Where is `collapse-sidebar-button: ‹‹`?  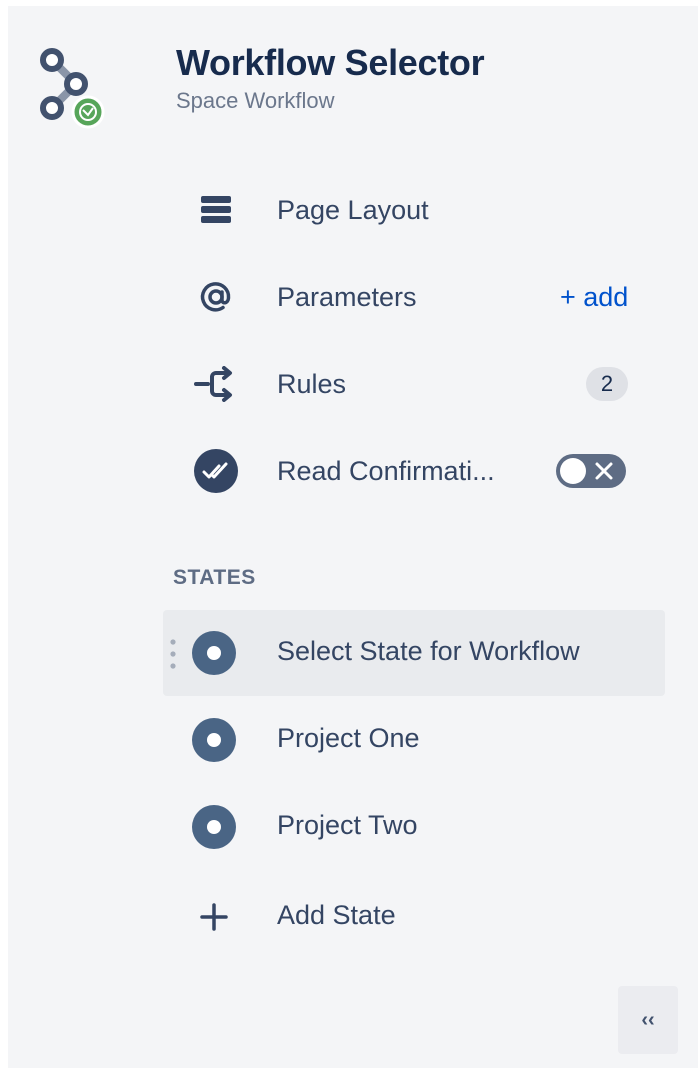
collapse-sidebar-button: ‹‹ is located at coordinates (648, 1020).